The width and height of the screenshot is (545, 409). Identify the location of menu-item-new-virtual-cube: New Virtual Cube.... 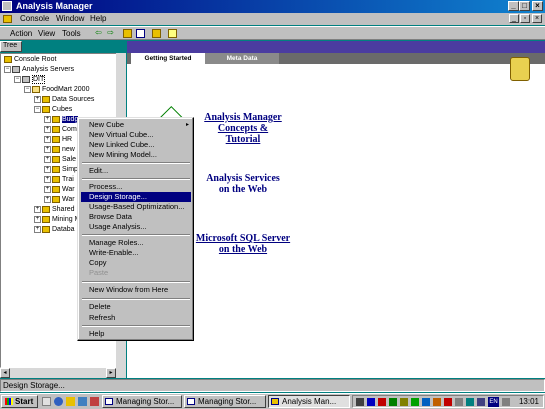
(136, 135).